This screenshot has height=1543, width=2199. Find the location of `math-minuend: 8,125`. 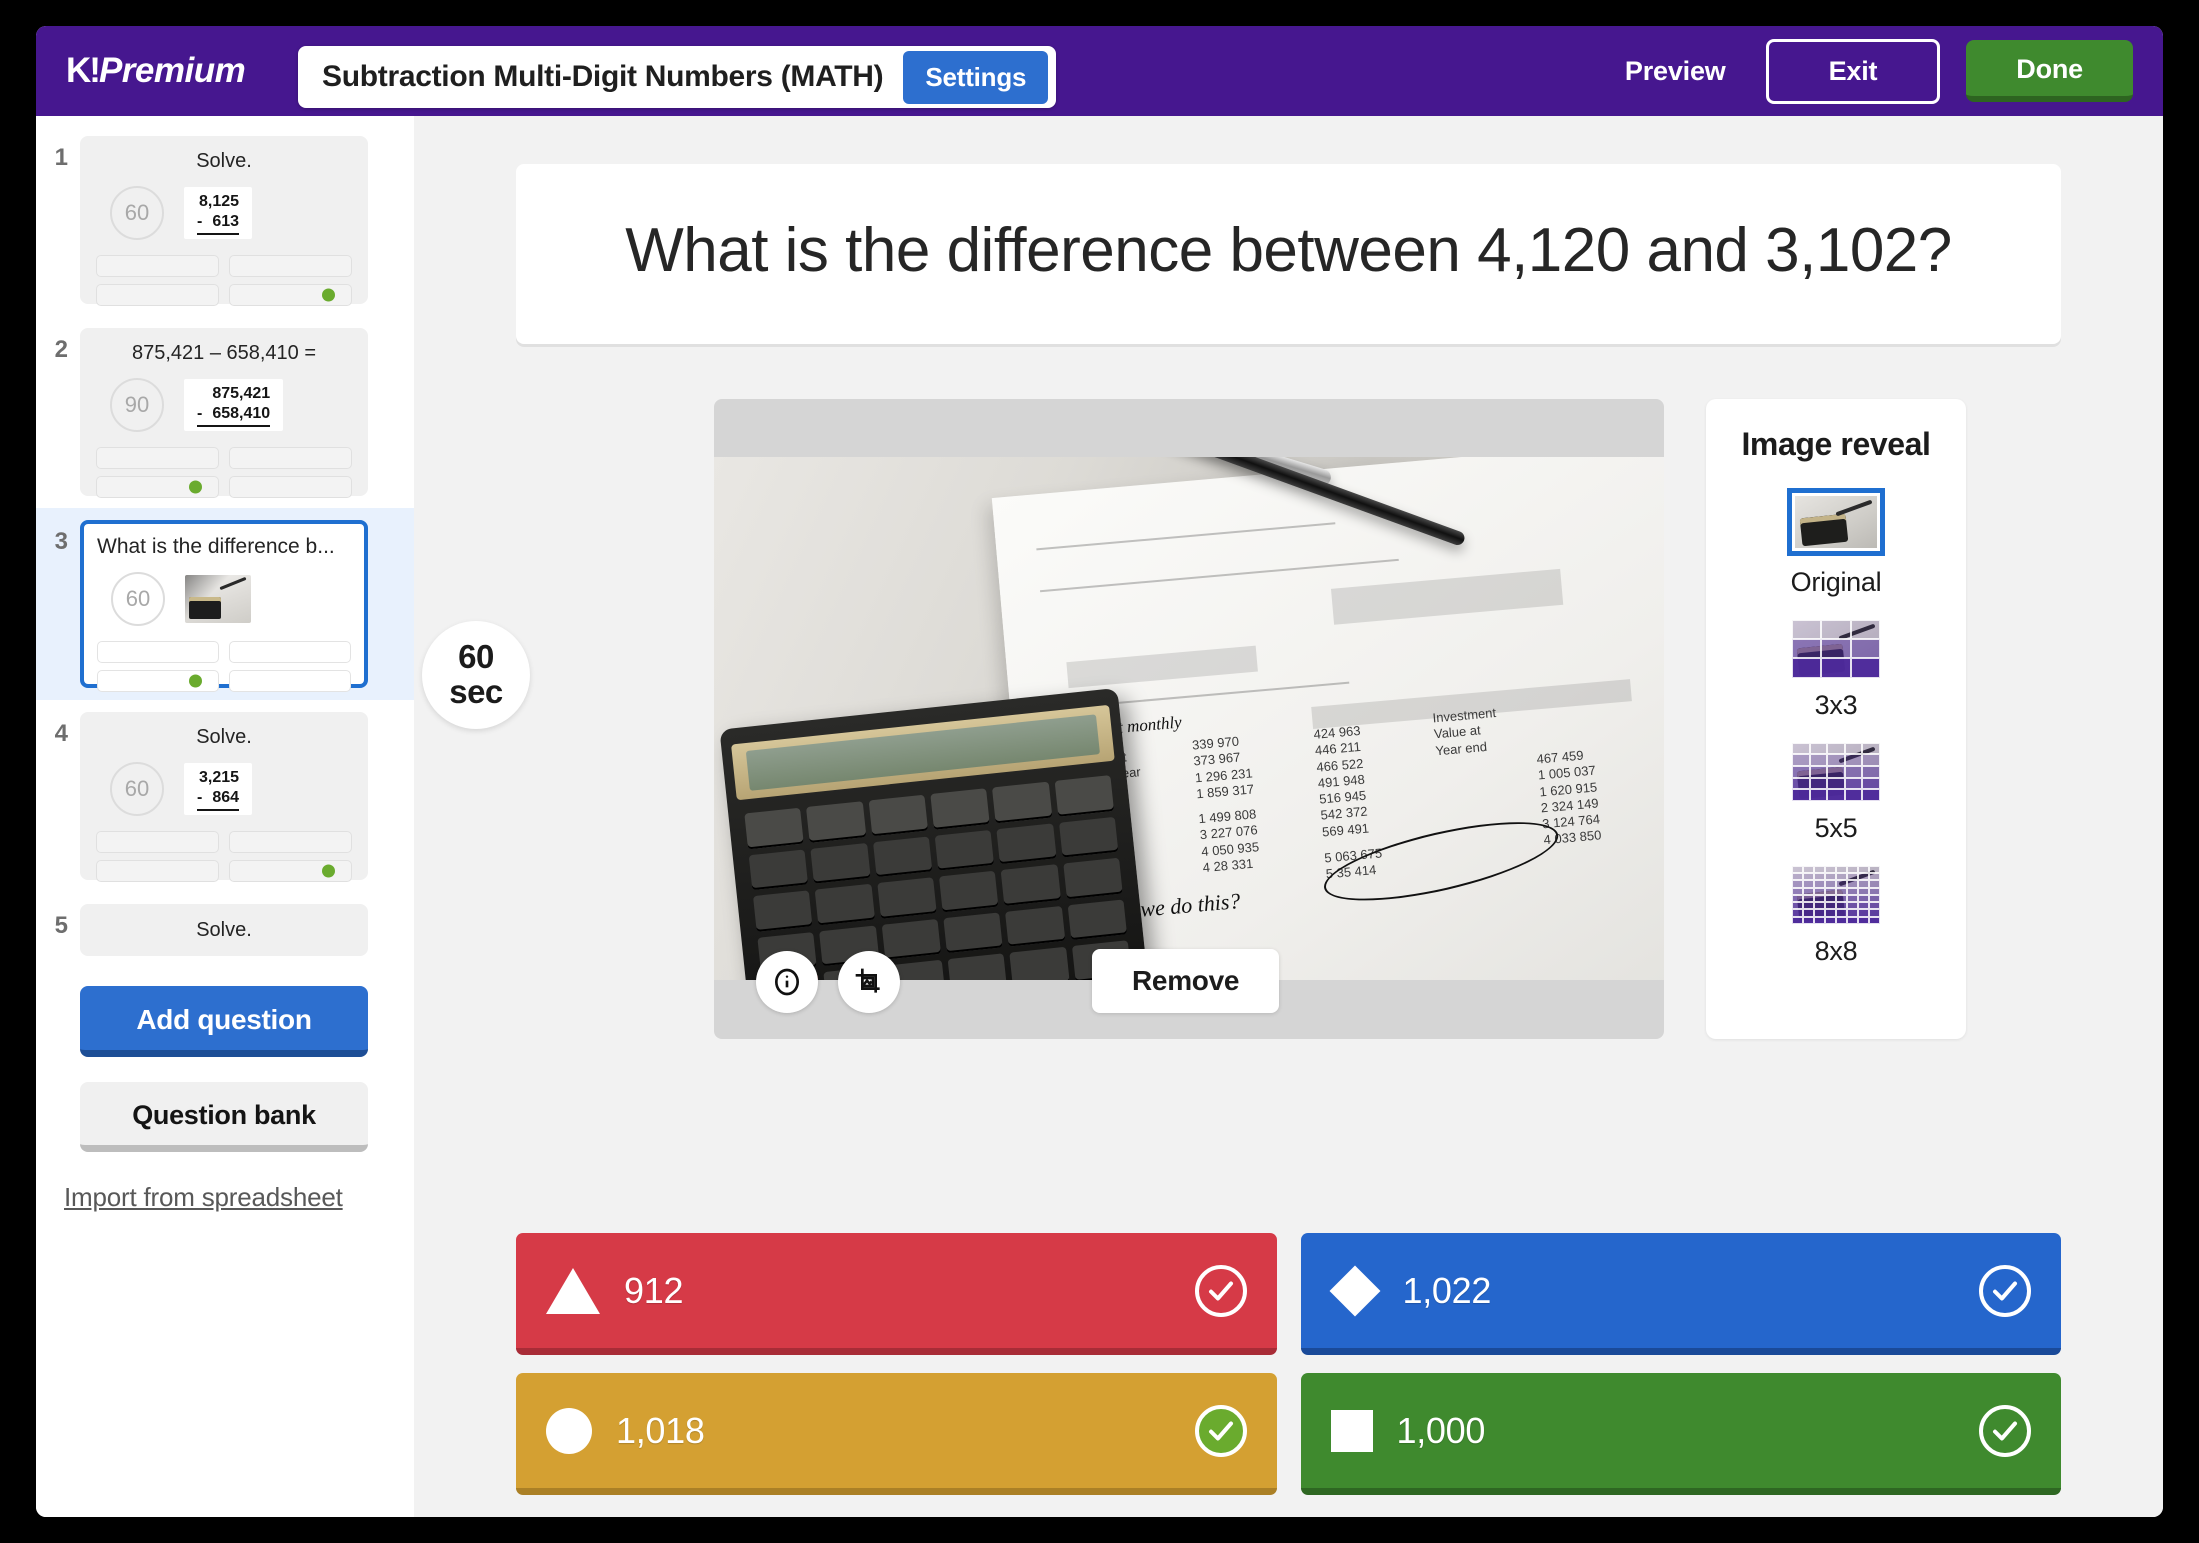

math-minuend: 8,125 is located at coordinates (219, 201).